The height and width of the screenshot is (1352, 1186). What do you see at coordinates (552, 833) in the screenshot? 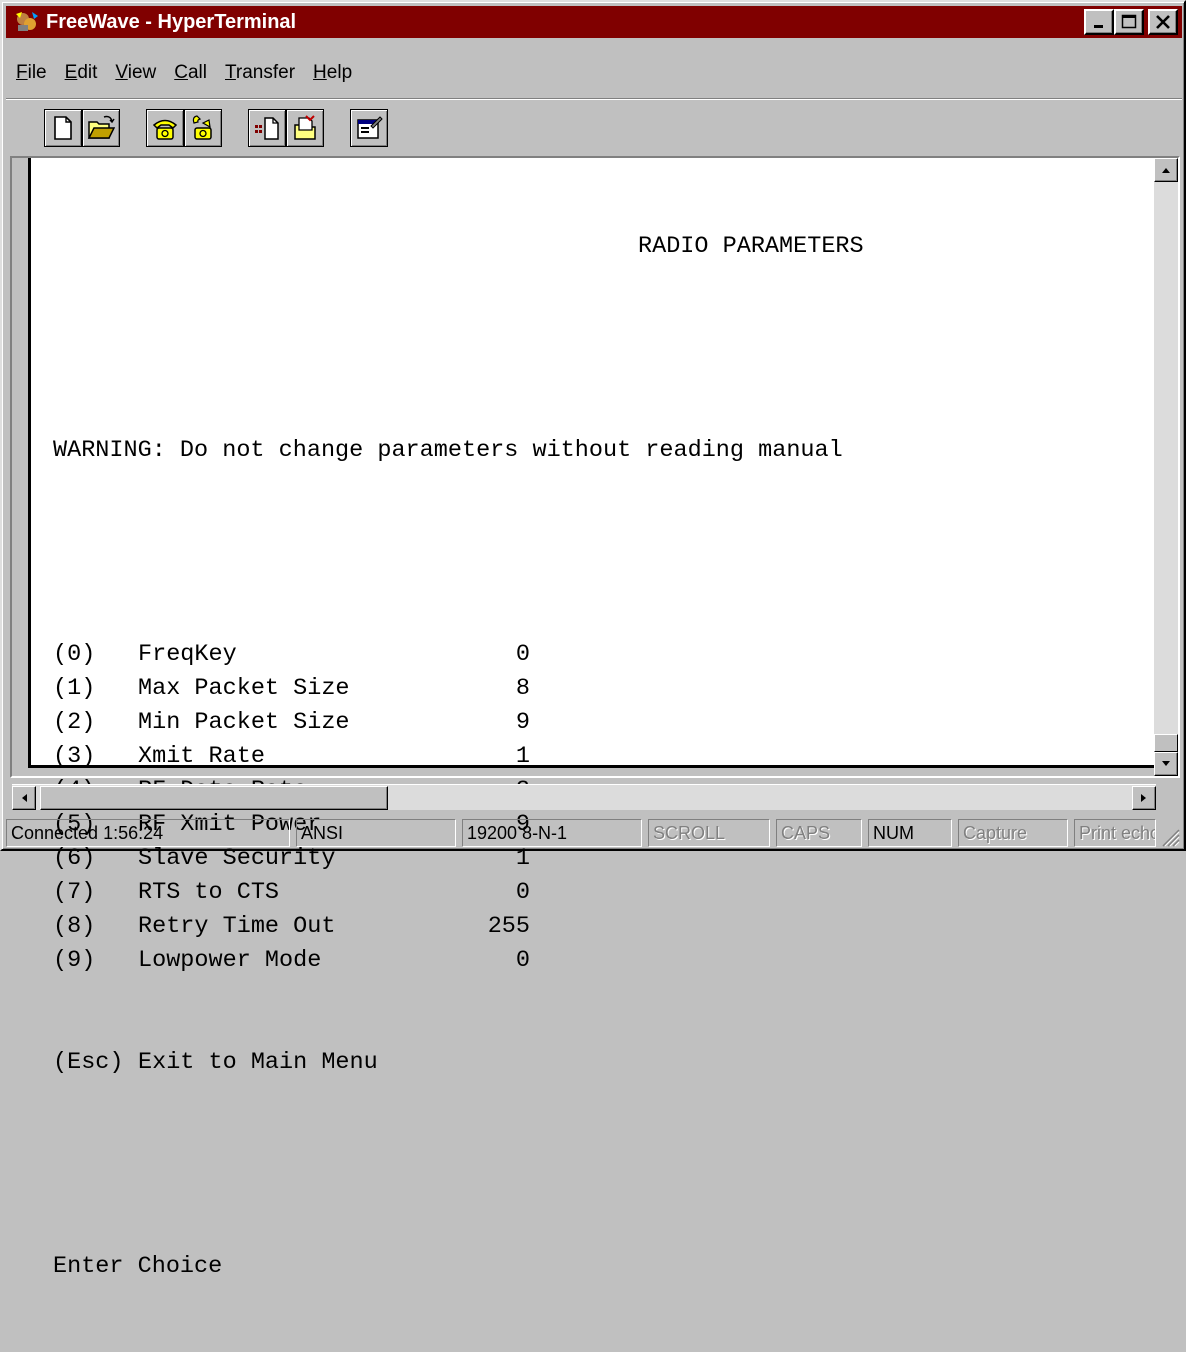
I see `status-port-settings: 19200 8-N-1` at bounding box center [552, 833].